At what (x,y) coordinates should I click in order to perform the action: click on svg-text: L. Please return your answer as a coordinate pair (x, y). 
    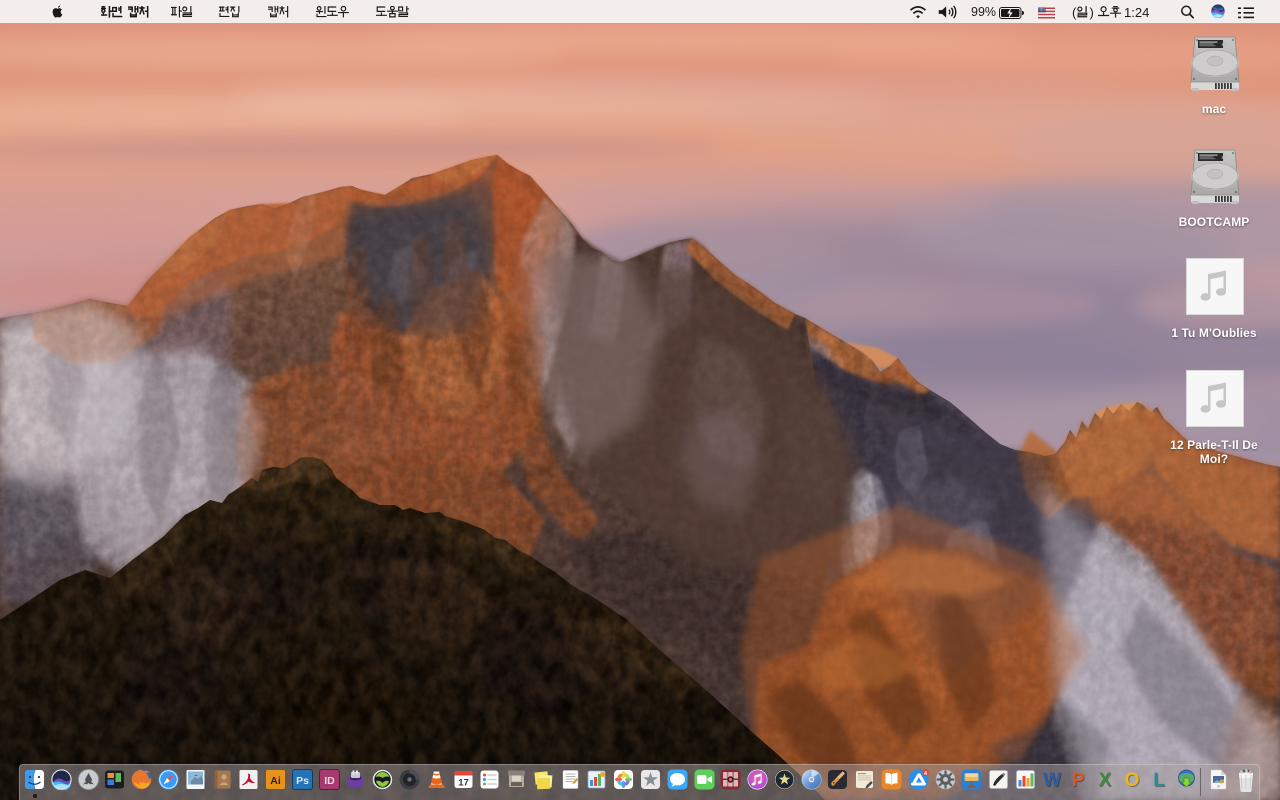
    Looking at the image, I should click on (1159, 780).